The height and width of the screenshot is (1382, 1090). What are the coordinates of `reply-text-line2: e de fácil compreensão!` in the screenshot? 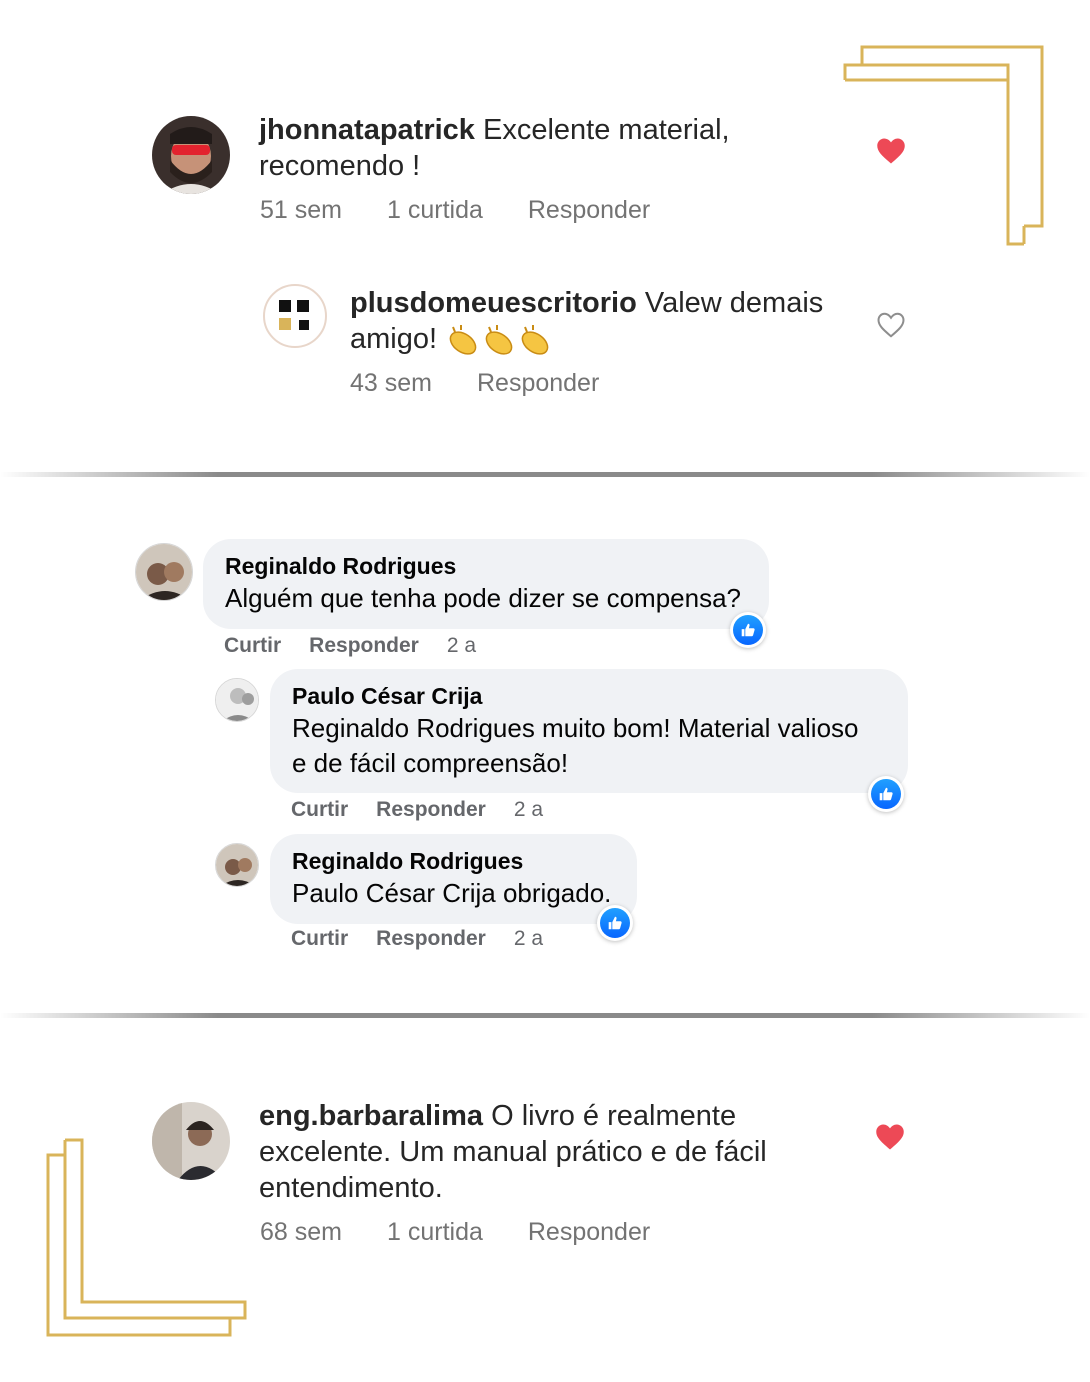 It's located at (430, 763).